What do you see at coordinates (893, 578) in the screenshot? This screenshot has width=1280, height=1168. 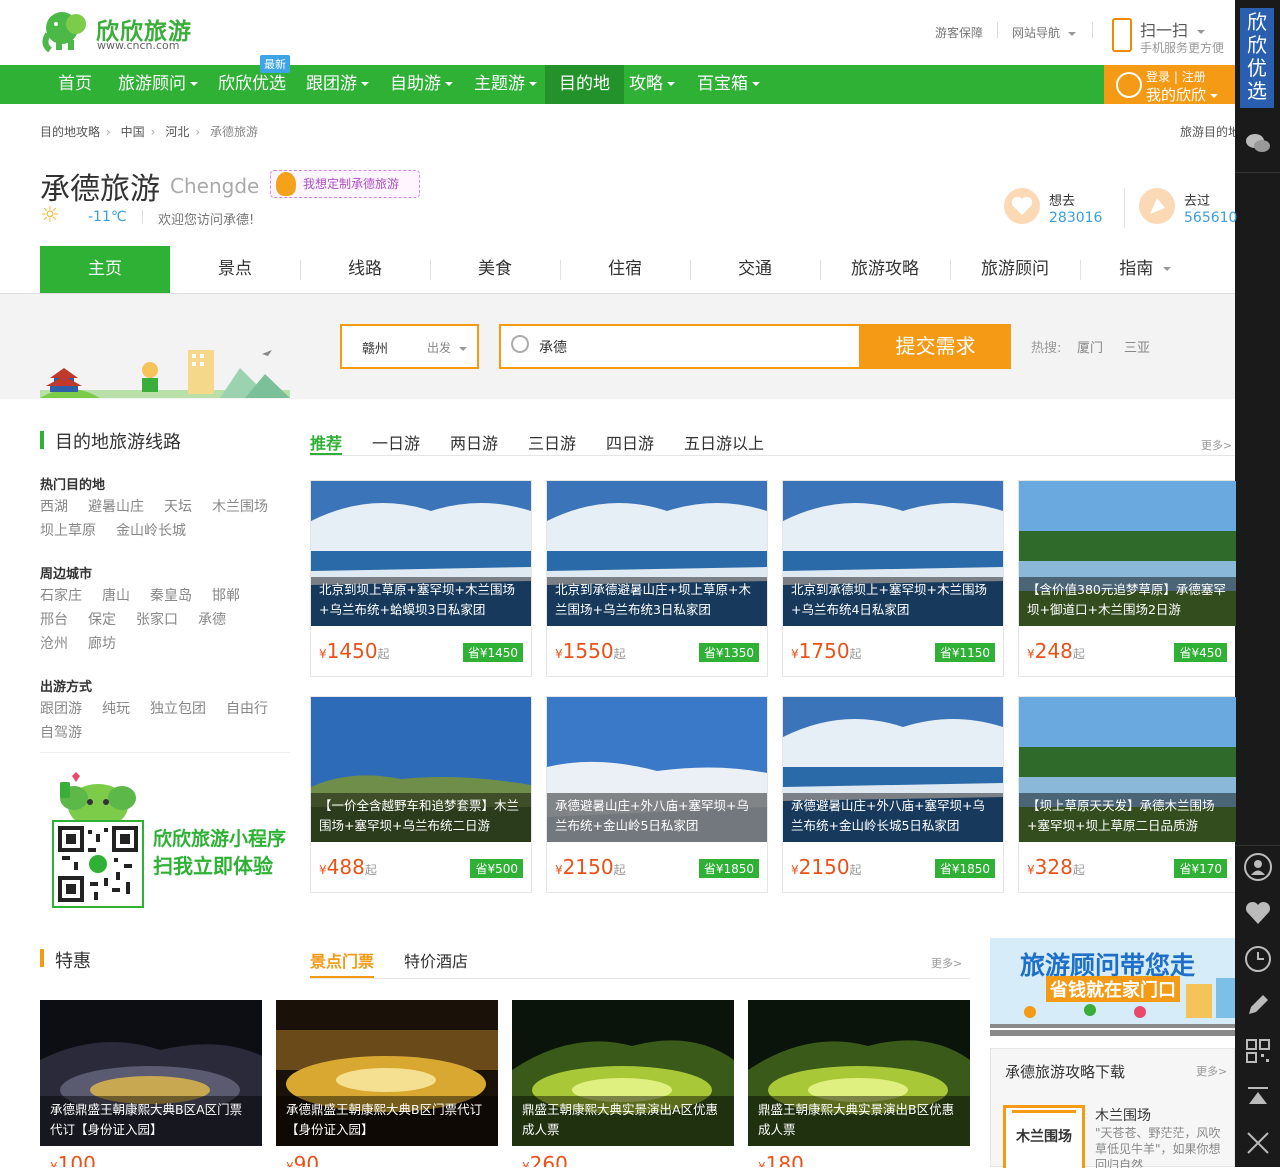 I see `route-card: 北京到承德坝上+塞罕坝+木兰围场+乌兰布统4日私家团 ¥1750起 省¥1150` at bounding box center [893, 578].